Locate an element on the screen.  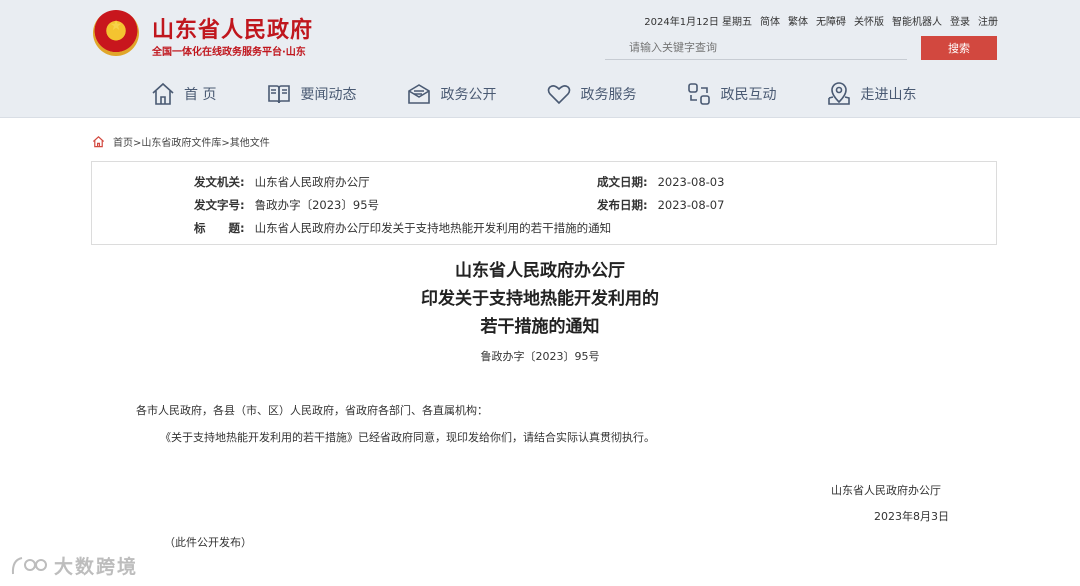
watermark: 大数跨境 is located at coordinates (74, 565).